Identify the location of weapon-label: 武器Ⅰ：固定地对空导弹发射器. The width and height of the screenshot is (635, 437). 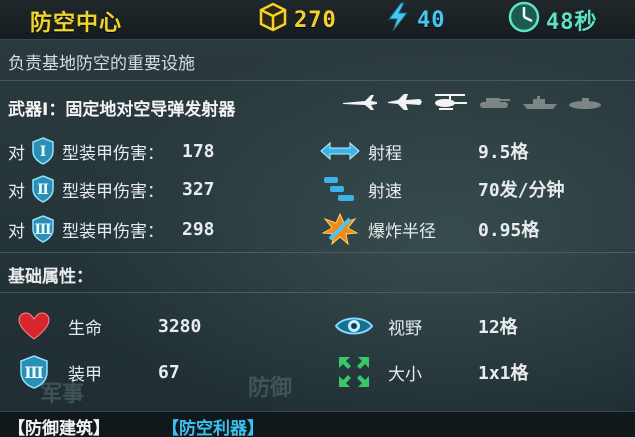
(122, 110).